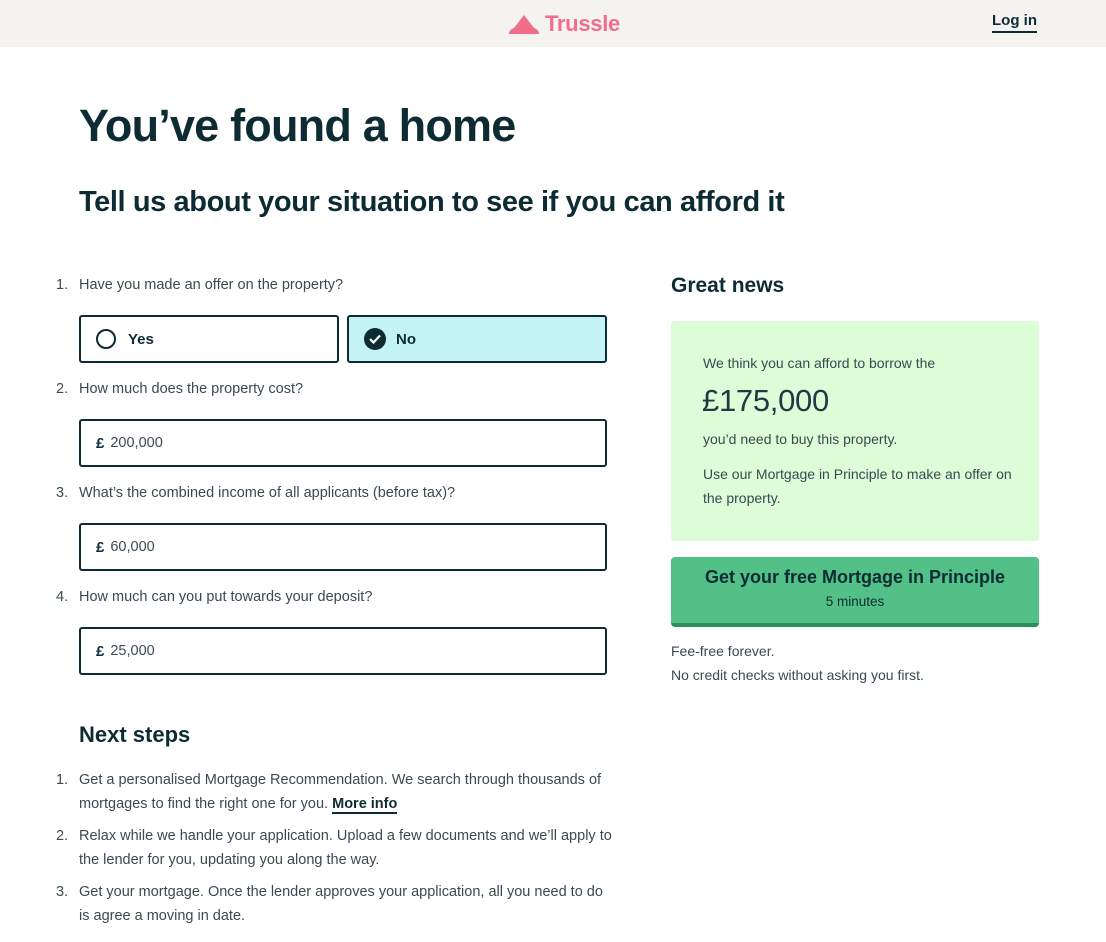  What do you see at coordinates (375, 339) in the screenshot?
I see `check-icon` at bounding box center [375, 339].